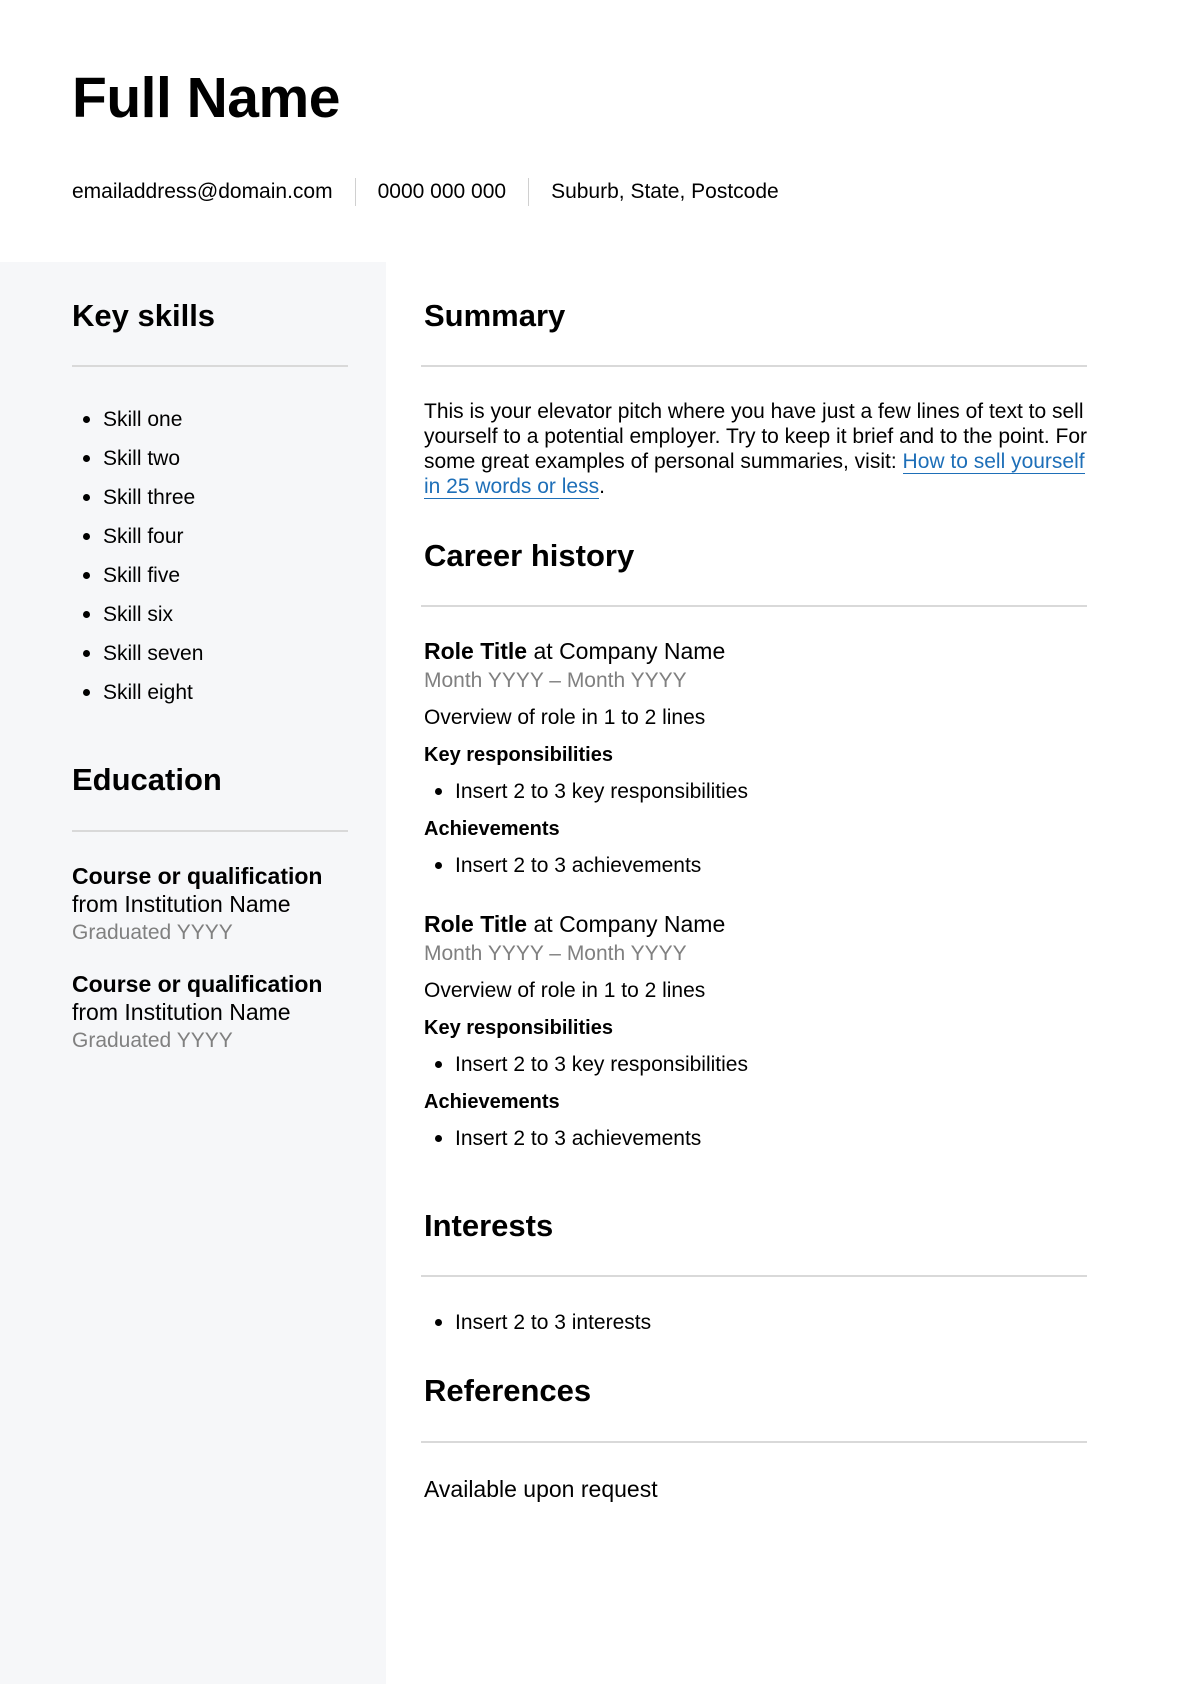 The height and width of the screenshot is (1684, 1190). What do you see at coordinates (137, 458) in the screenshot?
I see `skill-item: Skill two` at bounding box center [137, 458].